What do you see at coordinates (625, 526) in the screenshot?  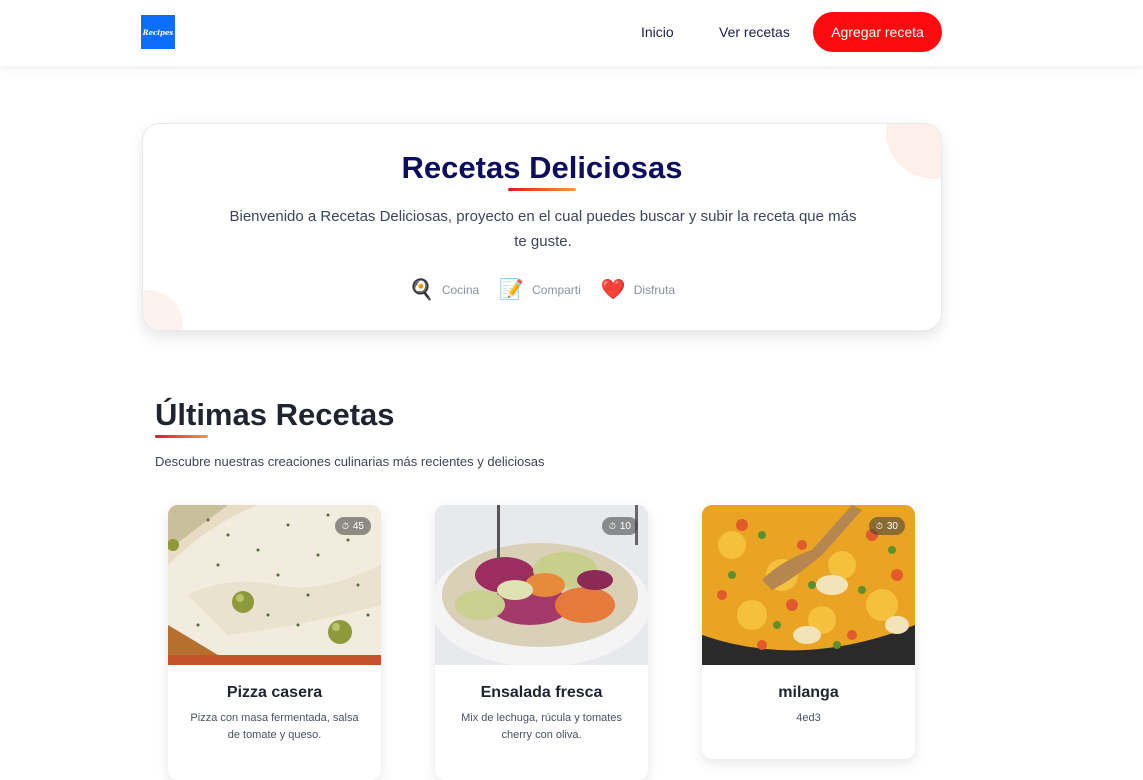 I see `time-value: 10` at bounding box center [625, 526].